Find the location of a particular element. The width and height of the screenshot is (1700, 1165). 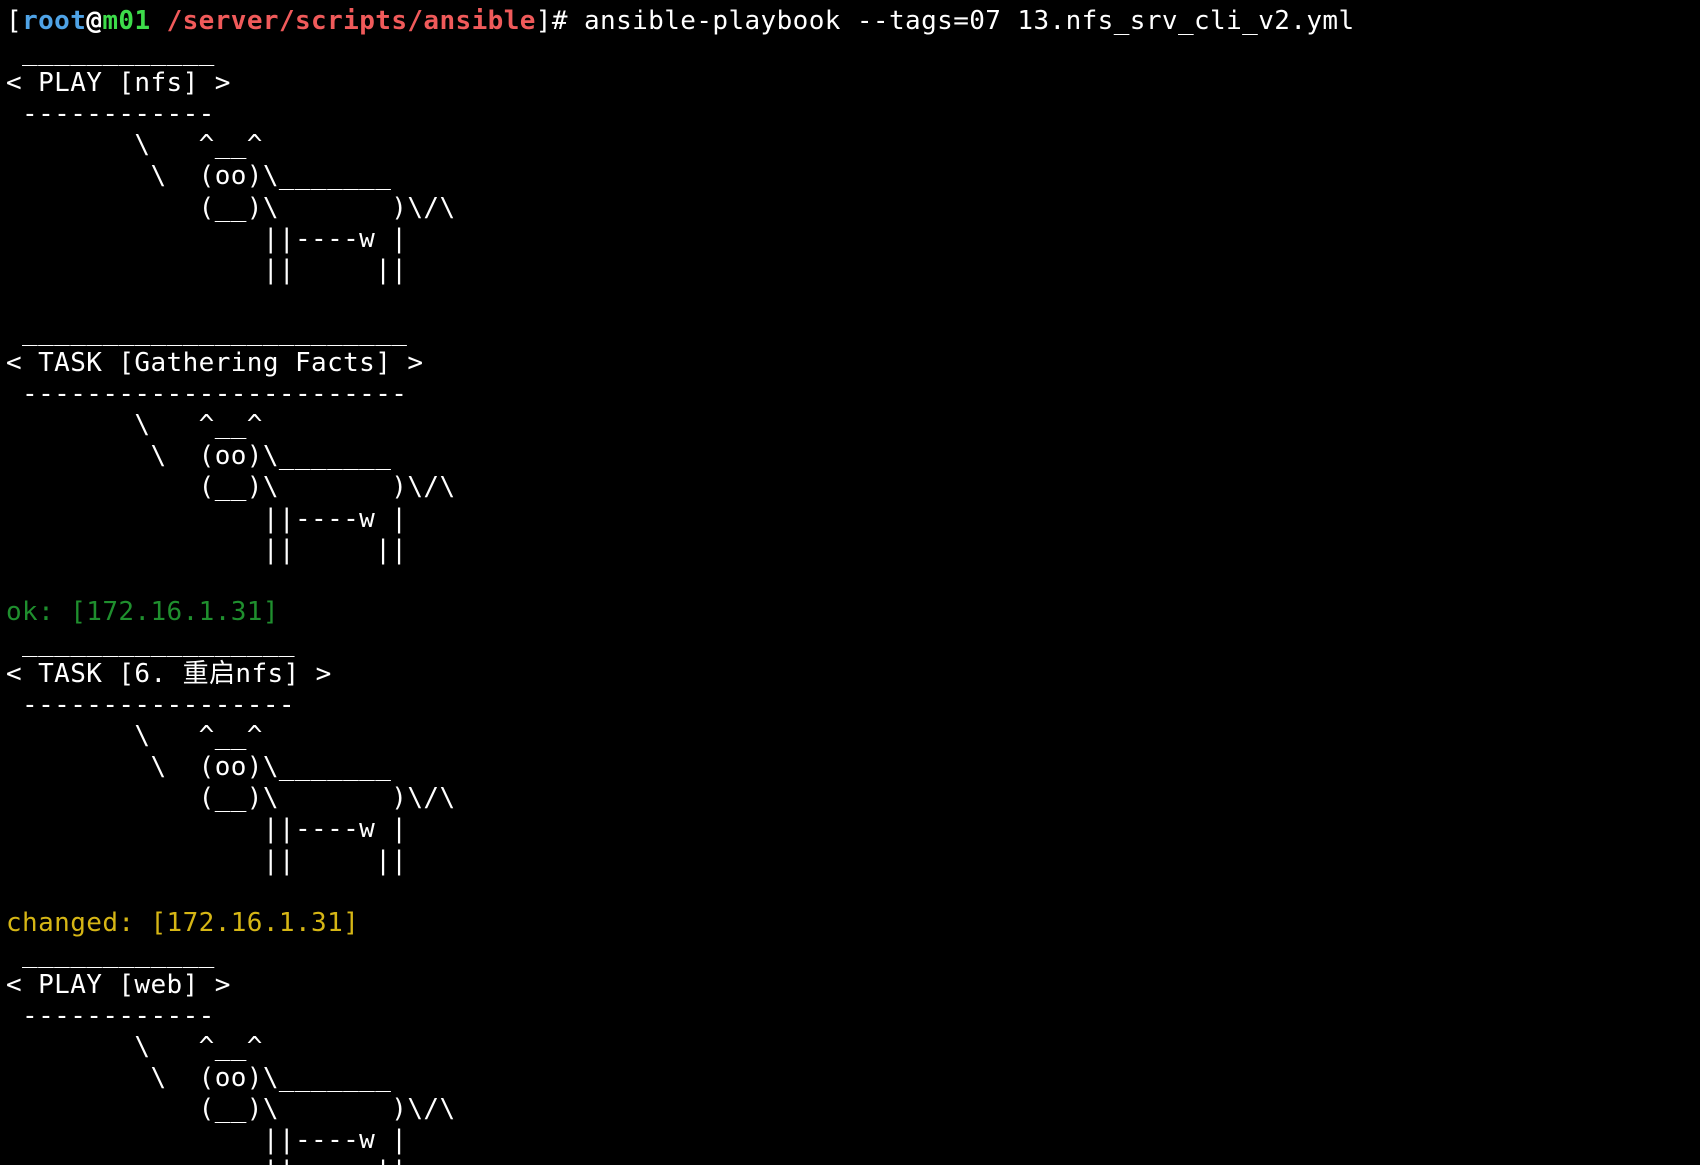

output-text: < PLAY [web] > is located at coordinates (118, 984).